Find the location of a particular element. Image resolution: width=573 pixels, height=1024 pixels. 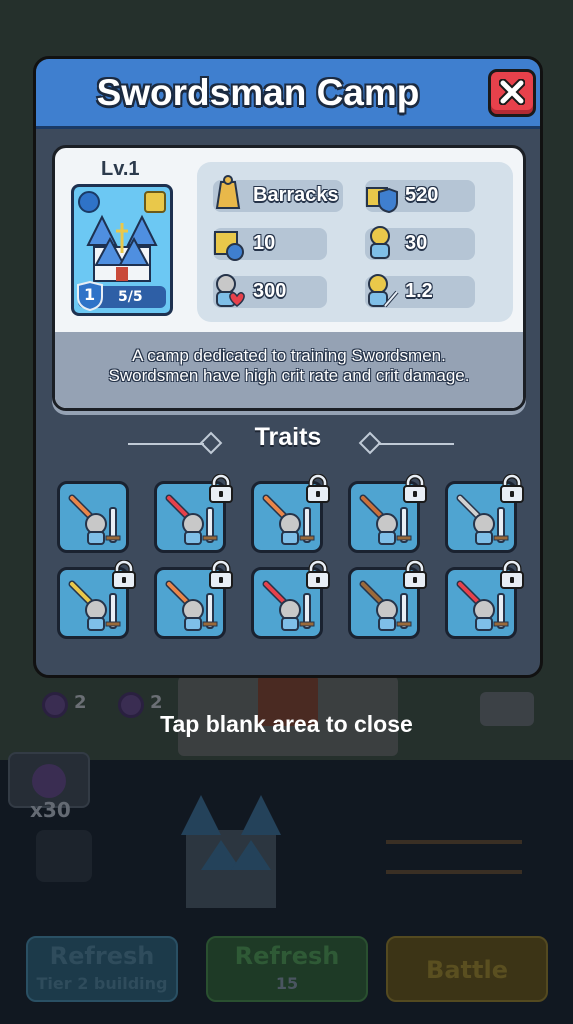

refresh-cost-button: Refresh 15 is located at coordinates (287, 969).